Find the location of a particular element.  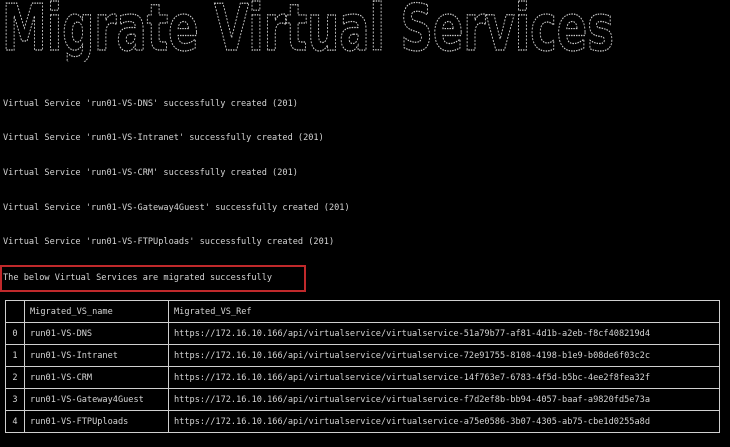

ascii-banner-graphic: Migrate Virtual Services is located at coordinates (307, 31).